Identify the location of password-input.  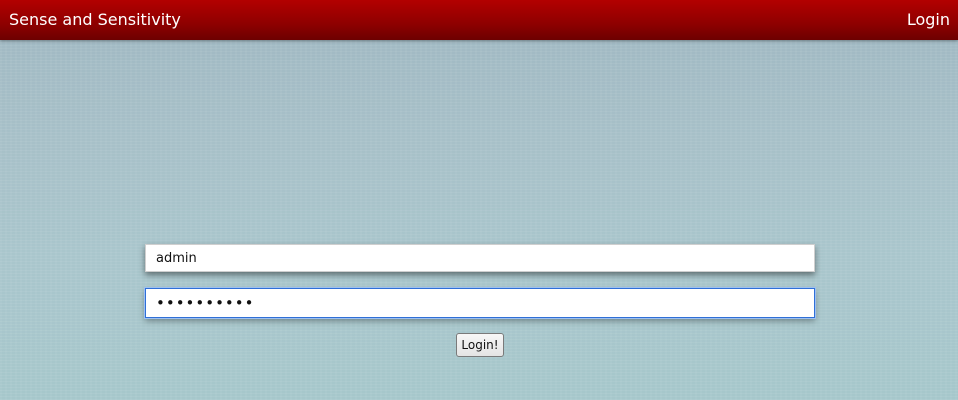
(480, 303).